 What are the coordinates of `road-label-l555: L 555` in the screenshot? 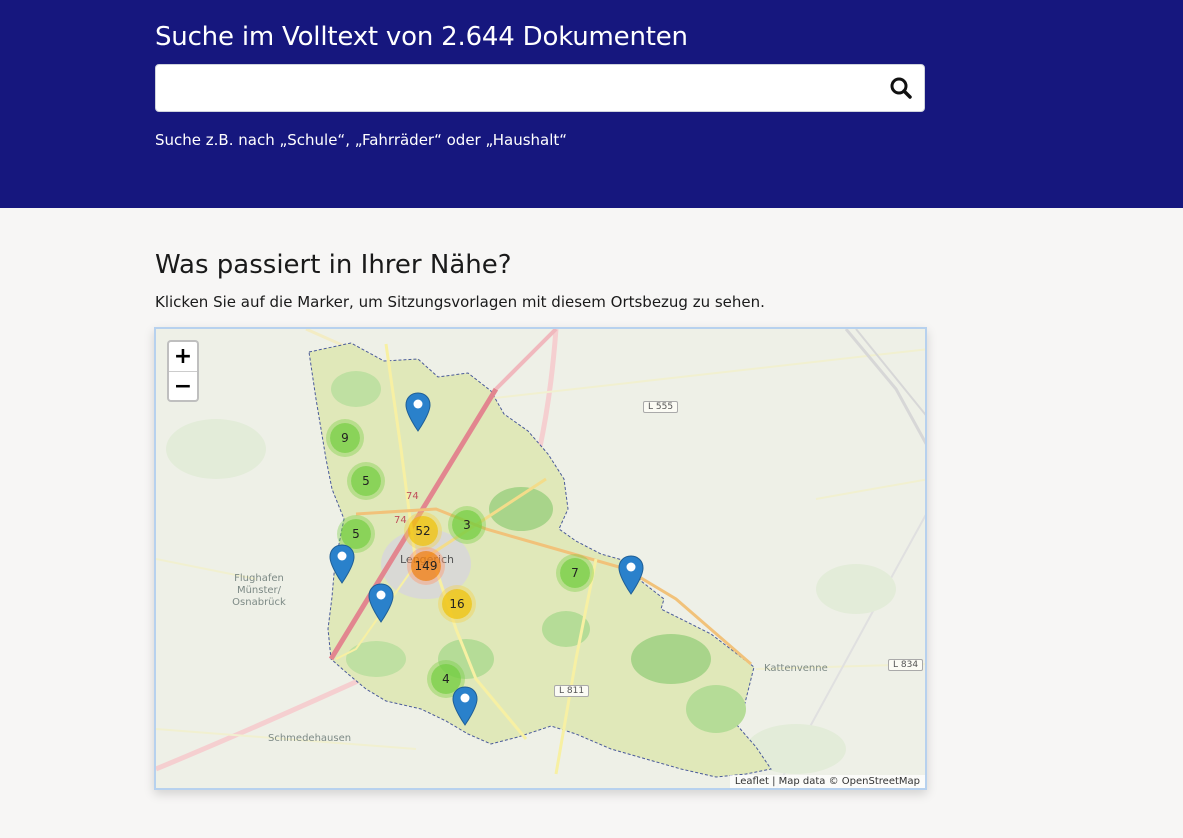 It's located at (661, 407).